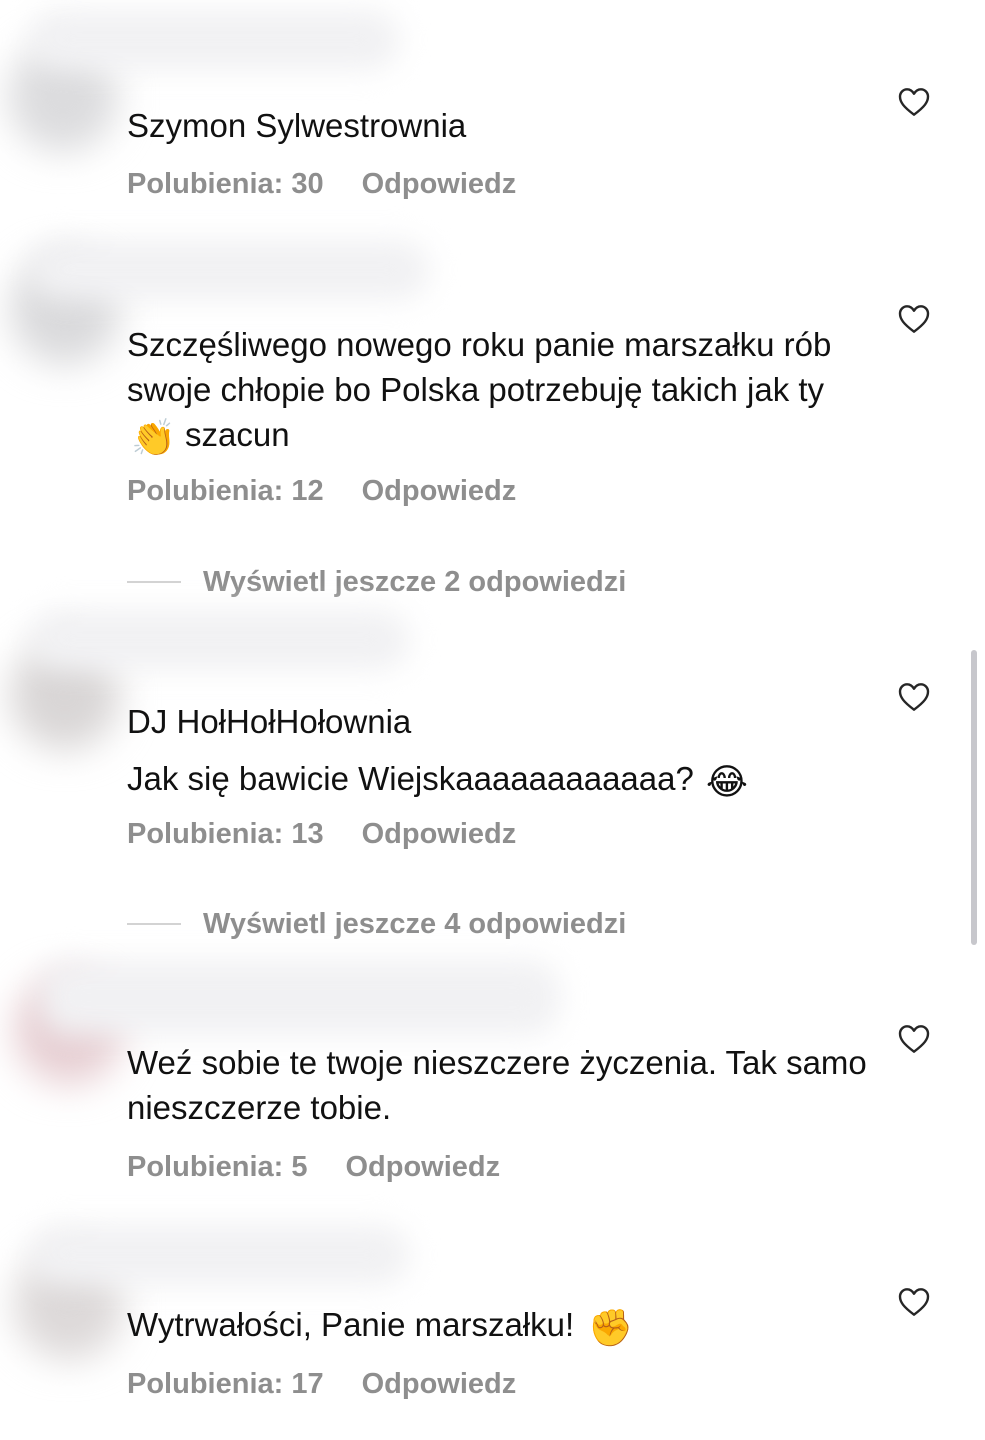 Image resolution: width=985 pixels, height=1440 pixels. What do you see at coordinates (497, 126) in the screenshot?
I see `comment-username: Szymon Sylwestrownia` at bounding box center [497, 126].